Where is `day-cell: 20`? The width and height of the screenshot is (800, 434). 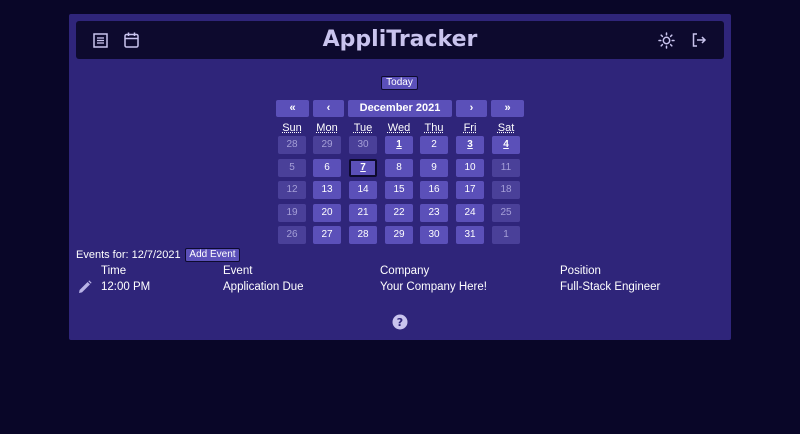 day-cell: 20 is located at coordinates (327, 213).